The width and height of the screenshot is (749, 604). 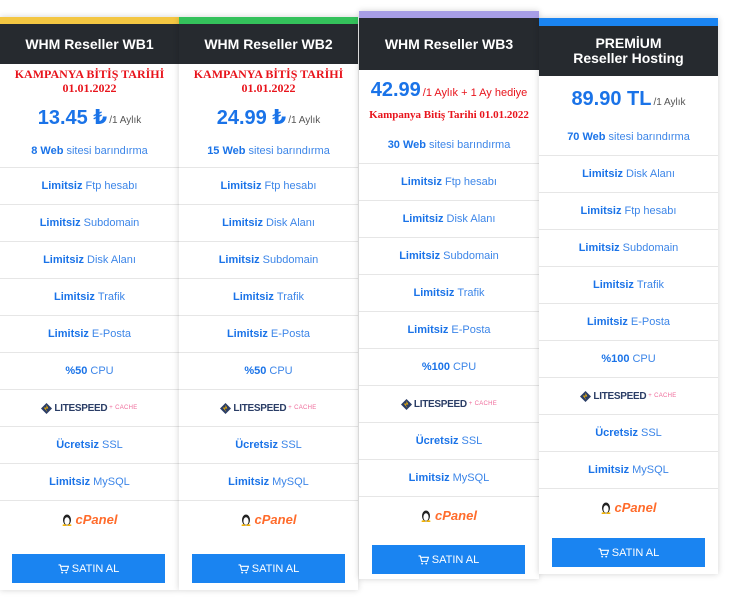 I want to click on feature-value: 15 Web, so click(x=226, y=151).